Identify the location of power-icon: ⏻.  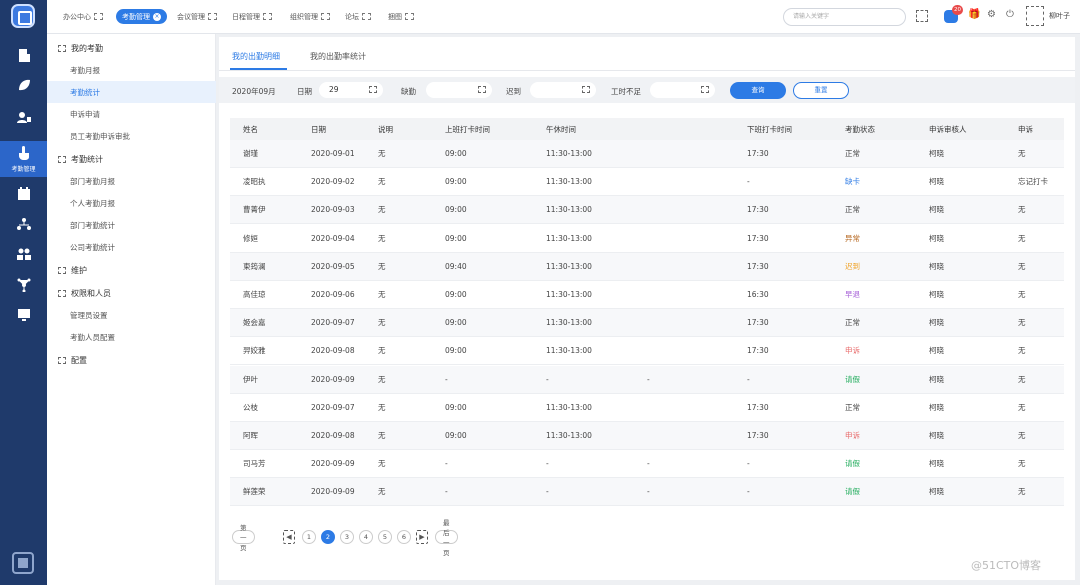
(1012, 15).